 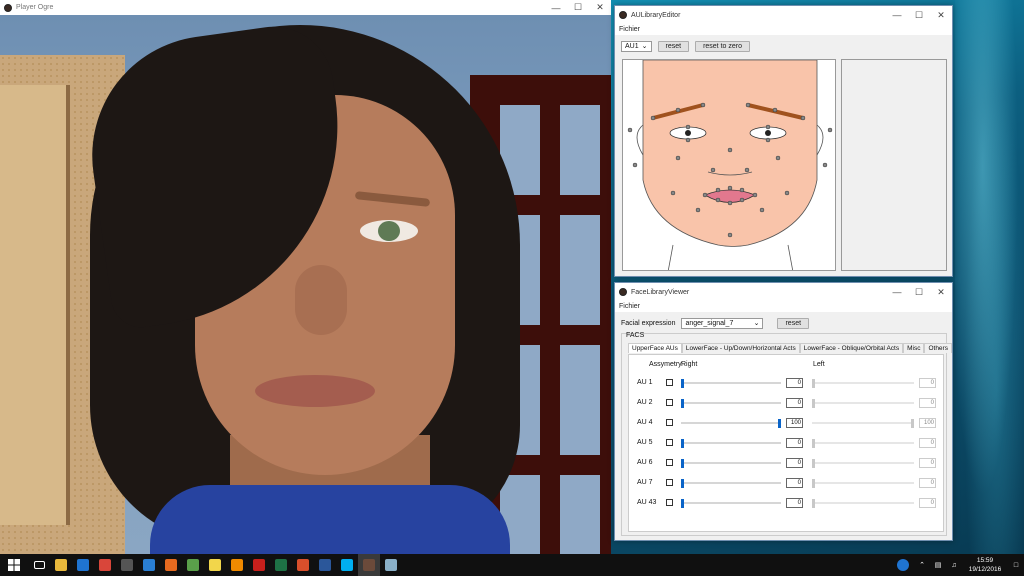 What do you see at coordinates (985, 565) in the screenshot?
I see `clock: 15:59 19/12/2016` at bounding box center [985, 565].